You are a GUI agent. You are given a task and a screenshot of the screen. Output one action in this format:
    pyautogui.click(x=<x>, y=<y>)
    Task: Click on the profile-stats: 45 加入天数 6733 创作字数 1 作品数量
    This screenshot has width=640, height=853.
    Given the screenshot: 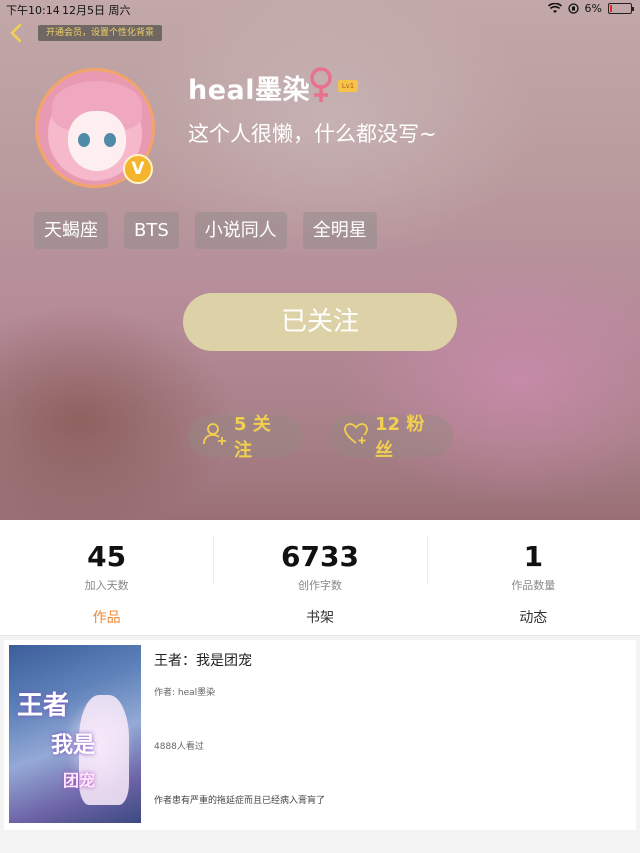 What is the action you would take?
    pyautogui.click(x=320, y=561)
    